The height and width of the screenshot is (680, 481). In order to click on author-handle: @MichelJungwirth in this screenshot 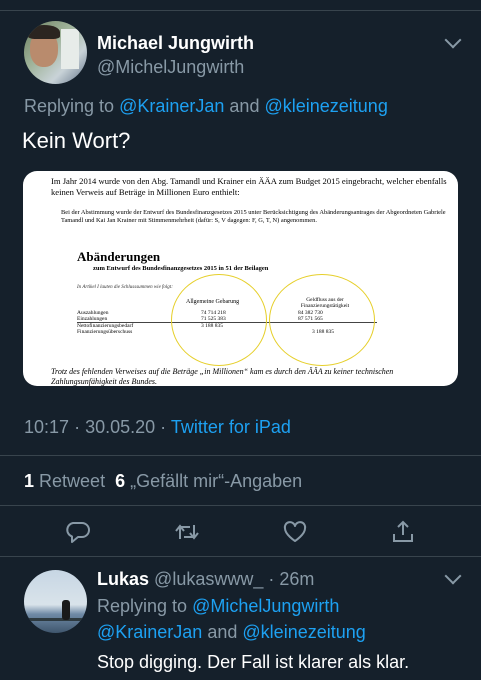, I will do `click(170, 67)`.